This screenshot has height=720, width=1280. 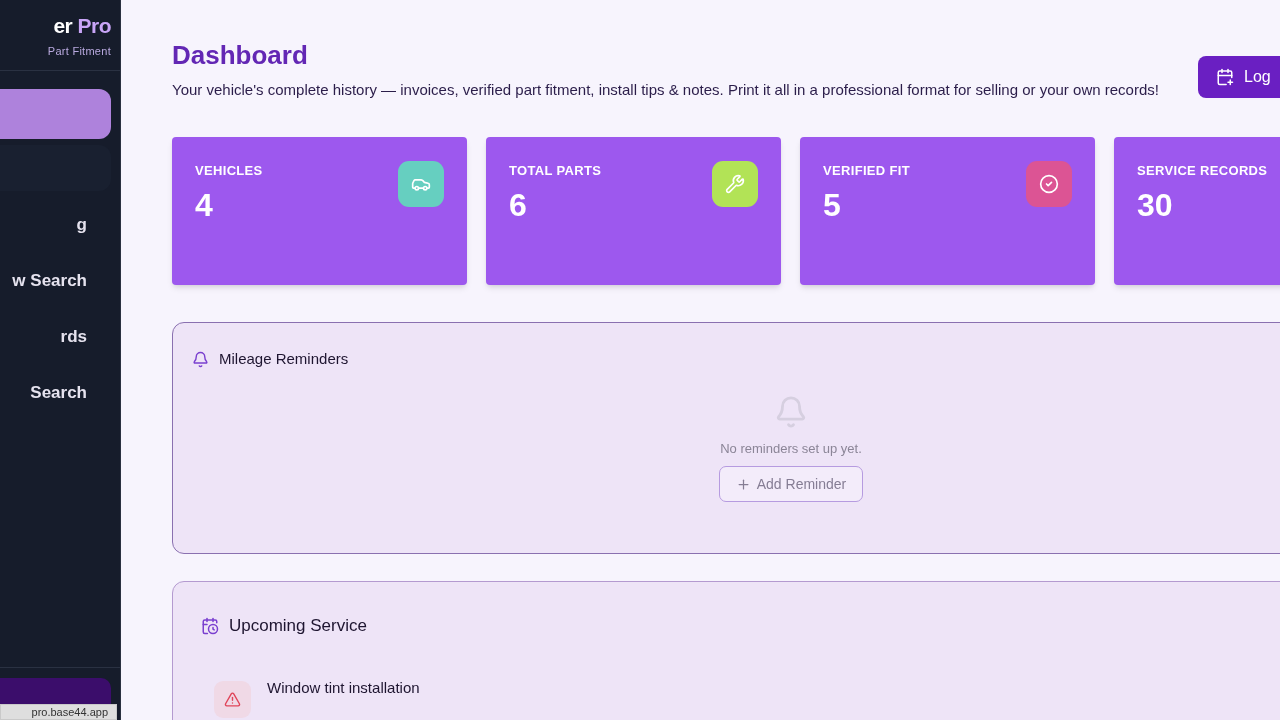 What do you see at coordinates (284, 359) in the screenshot?
I see `panel-title: Mileage Reminders` at bounding box center [284, 359].